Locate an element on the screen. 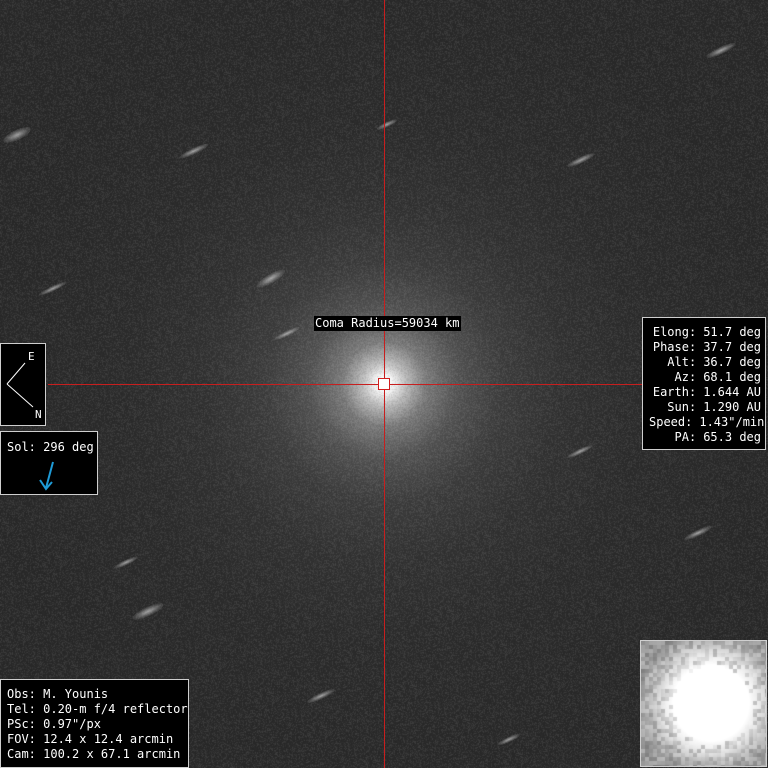  ephemeris-row: Speed: 1.43"/min is located at coordinates (707, 422).